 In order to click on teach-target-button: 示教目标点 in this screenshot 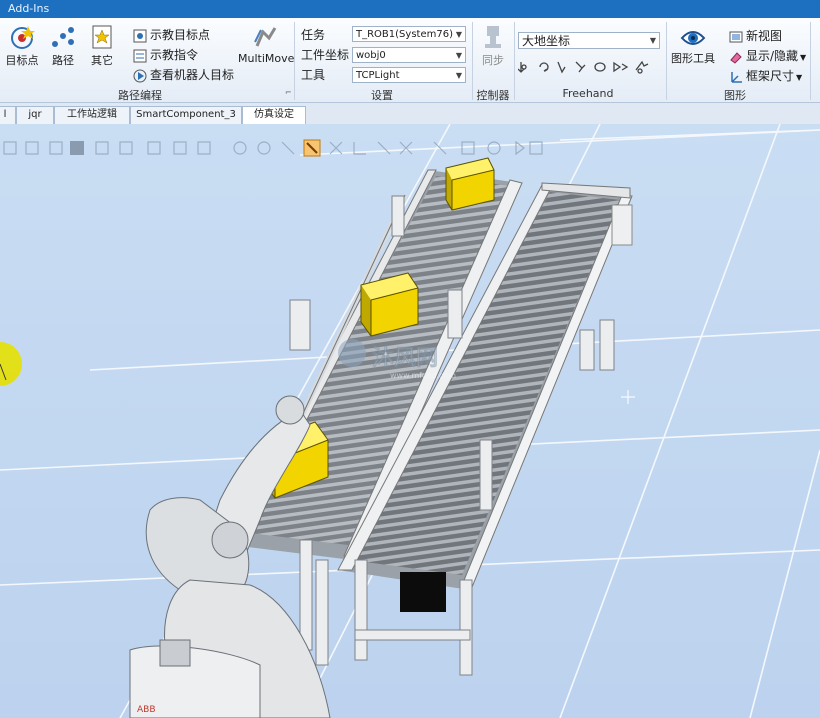, I will do `click(171, 34)`.